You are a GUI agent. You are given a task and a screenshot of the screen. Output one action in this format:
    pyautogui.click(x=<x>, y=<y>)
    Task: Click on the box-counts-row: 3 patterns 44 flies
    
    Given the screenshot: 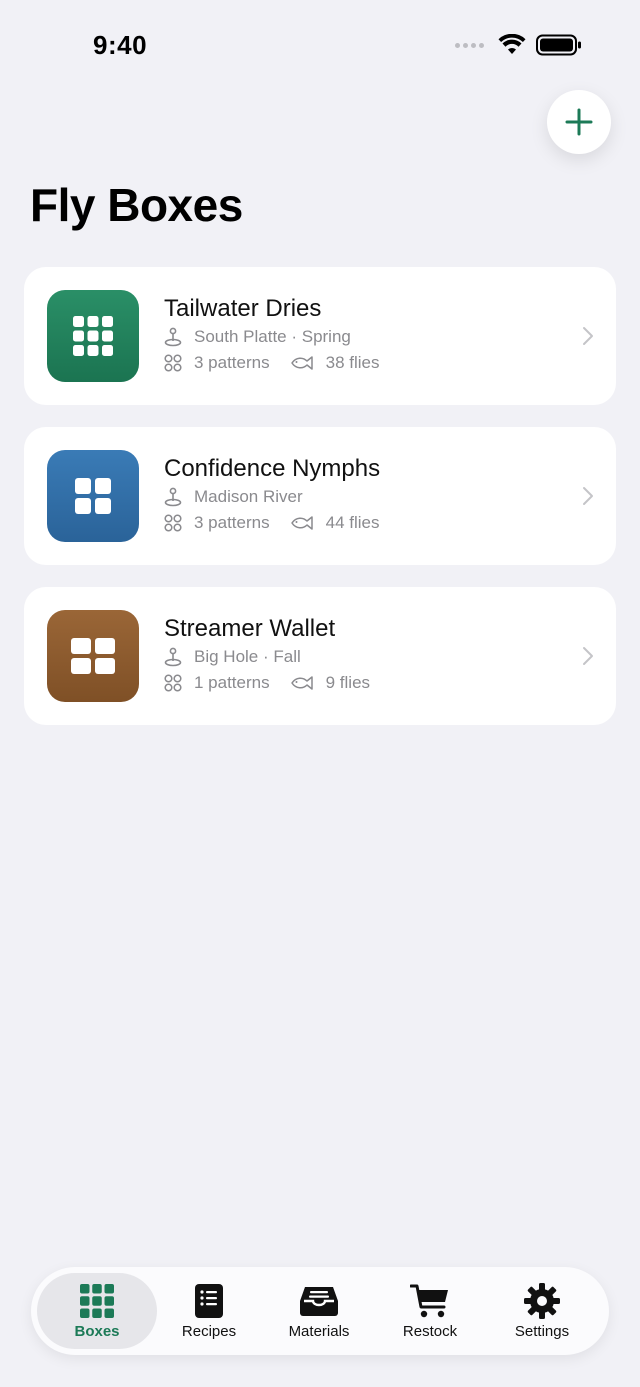 What is the action you would take?
    pyautogui.click(x=272, y=523)
    